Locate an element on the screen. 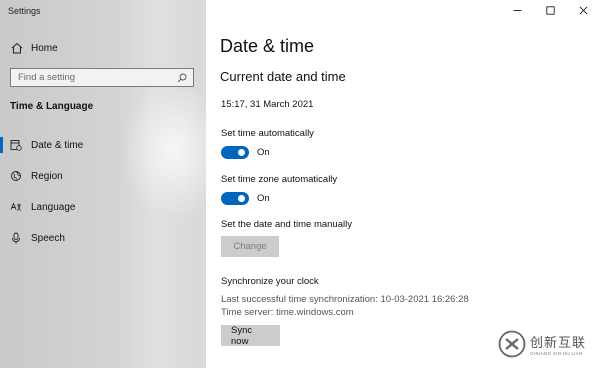 The width and height of the screenshot is (600, 368). sidebar-item-speech: Speech is located at coordinates (103, 238).